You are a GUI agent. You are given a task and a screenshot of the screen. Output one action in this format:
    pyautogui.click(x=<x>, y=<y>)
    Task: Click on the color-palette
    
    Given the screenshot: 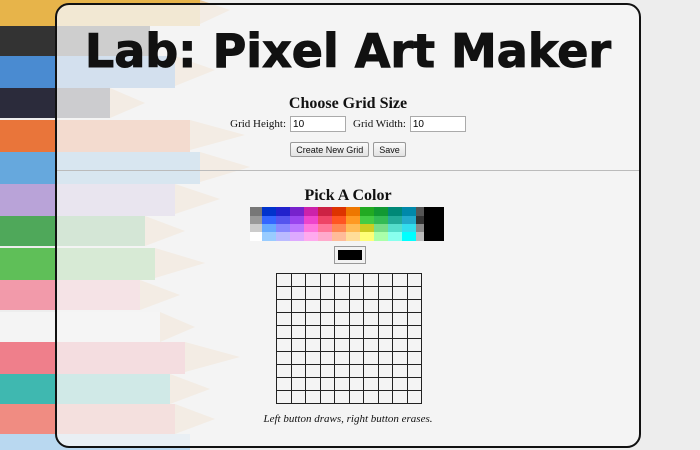 What is the action you would take?
    pyautogui.click(x=347, y=224)
    